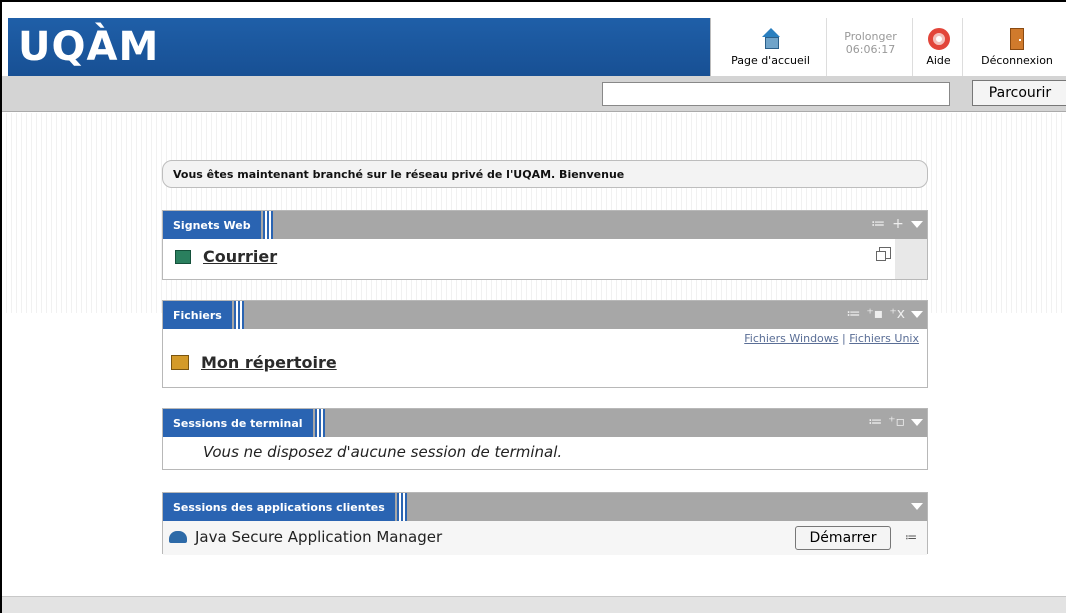  What do you see at coordinates (938, 60) in the screenshot?
I see `help-label: Aide` at bounding box center [938, 60].